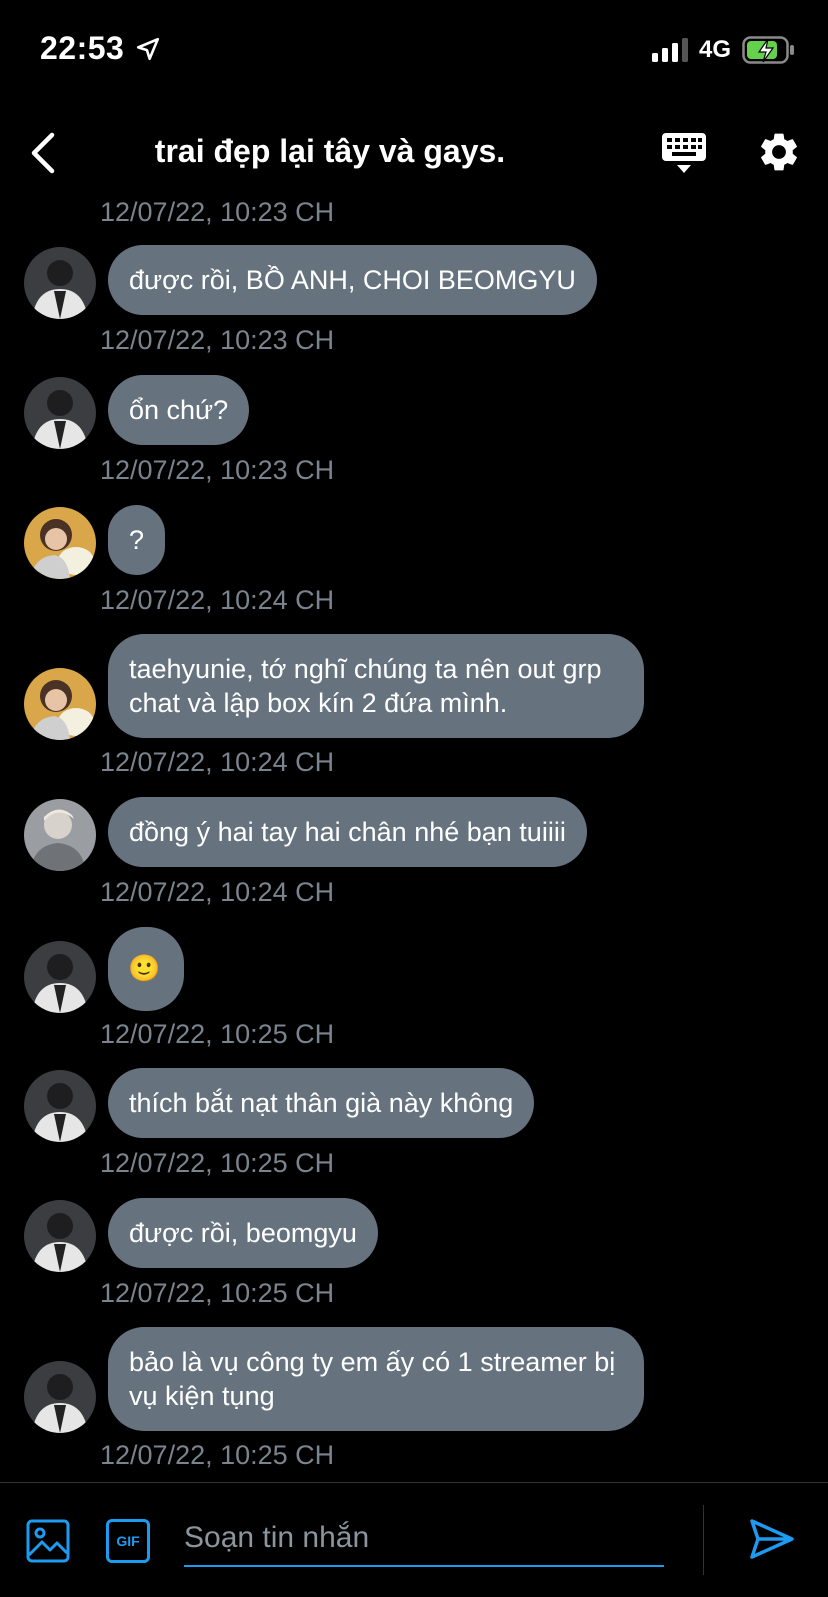  Describe the element at coordinates (82, 48) in the screenshot. I see `status-time: 22:53` at that location.